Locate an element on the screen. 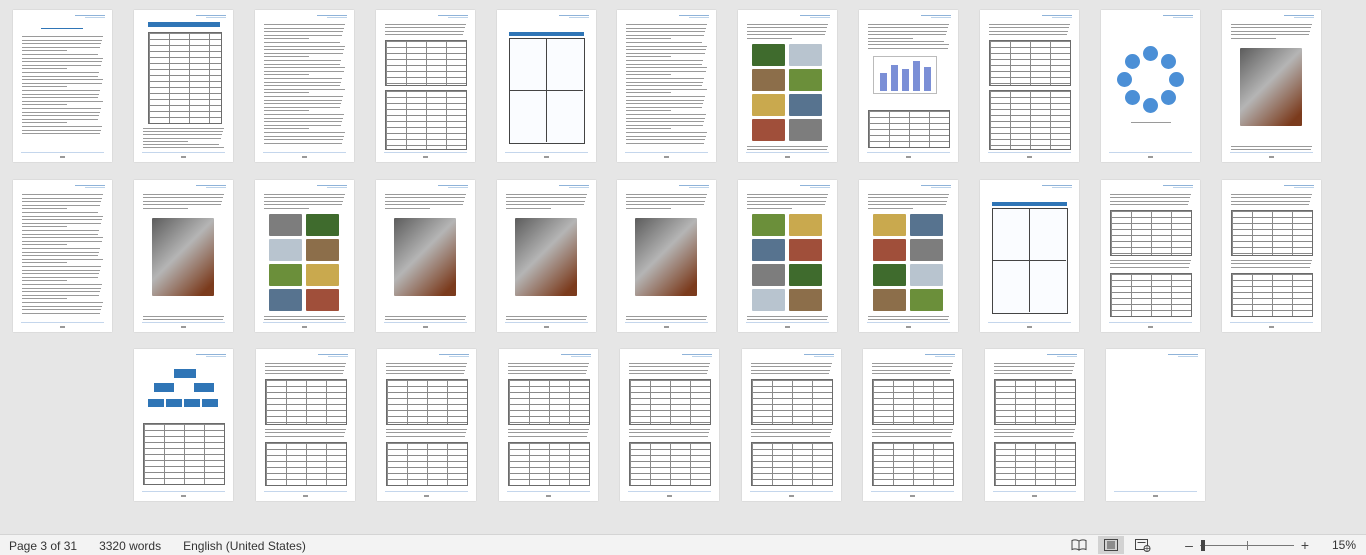 Image resolution: width=1366 pixels, height=555 pixels. zoom-slider-thumb is located at coordinates (1202, 545).